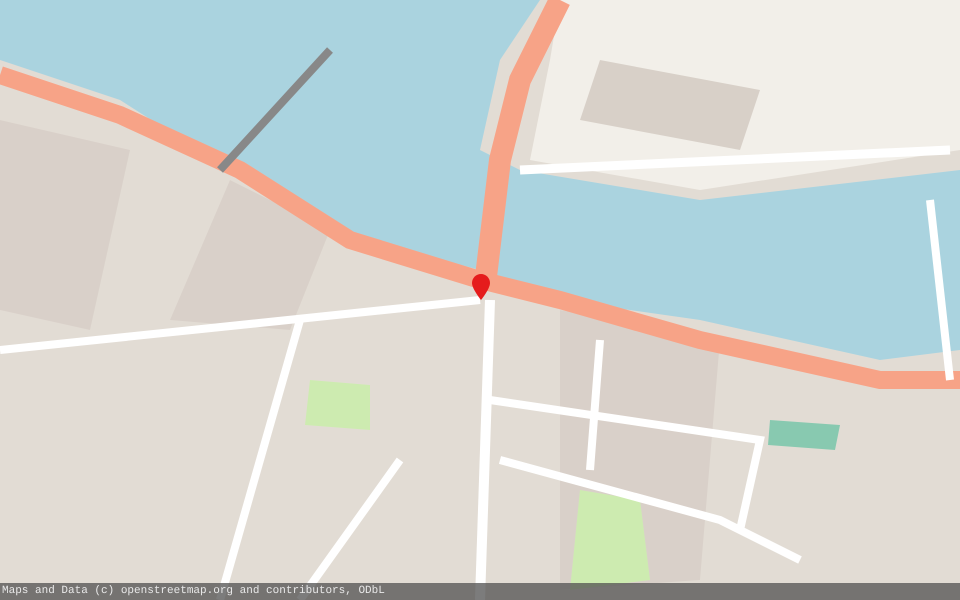 This screenshot has height=600, width=960. What do you see at coordinates (481, 287) in the screenshot?
I see `map-pin-icon` at bounding box center [481, 287].